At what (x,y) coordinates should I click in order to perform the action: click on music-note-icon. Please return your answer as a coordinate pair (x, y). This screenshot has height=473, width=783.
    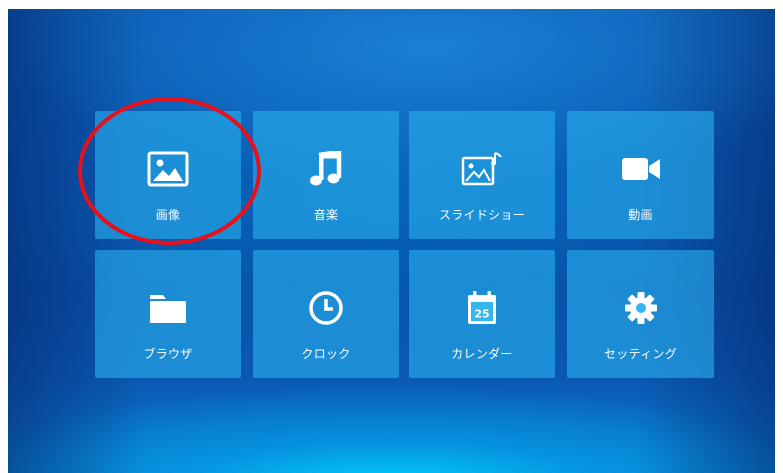
    Looking at the image, I should click on (326, 169).